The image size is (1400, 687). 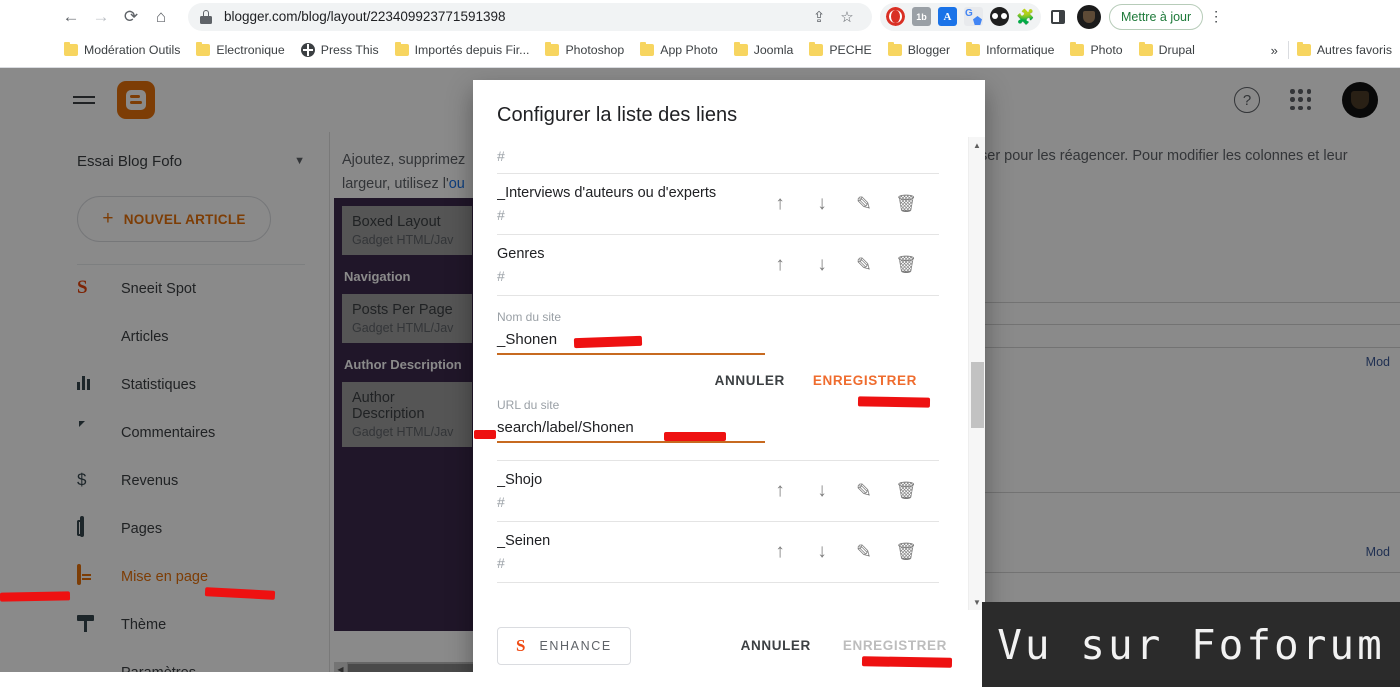 I want to click on bookmark-item: Press This, so click(x=340, y=50).